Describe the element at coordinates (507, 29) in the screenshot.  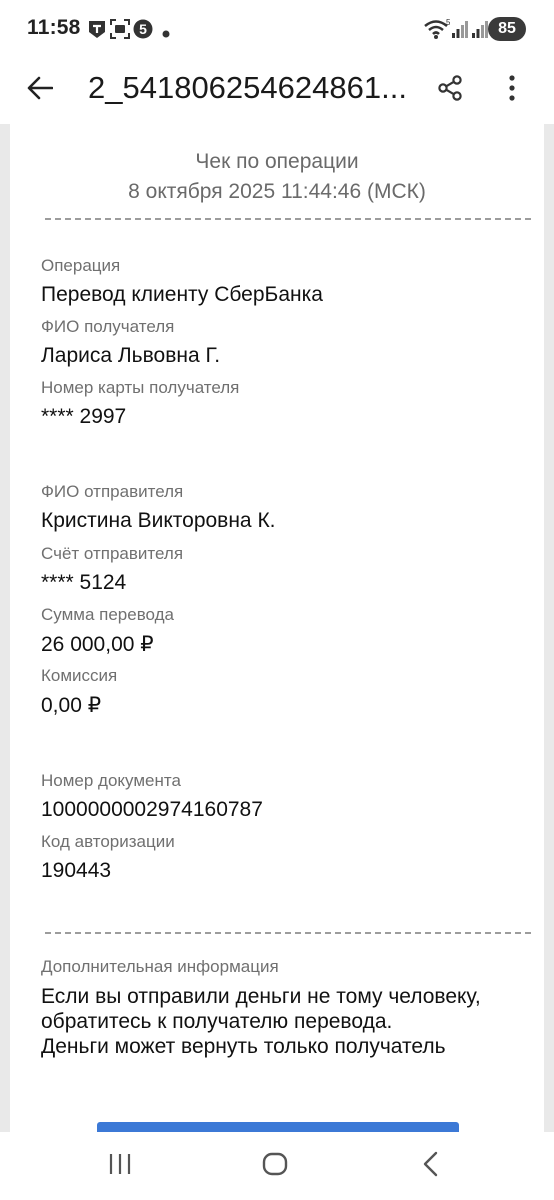
I see `battery-indicator: 85` at that location.